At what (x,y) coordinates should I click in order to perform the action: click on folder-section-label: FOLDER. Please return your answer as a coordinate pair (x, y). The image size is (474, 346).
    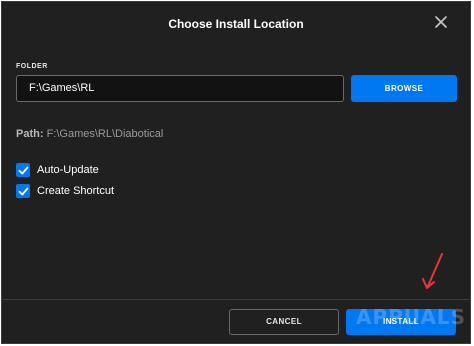
    Looking at the image, I should click on (32, 66).